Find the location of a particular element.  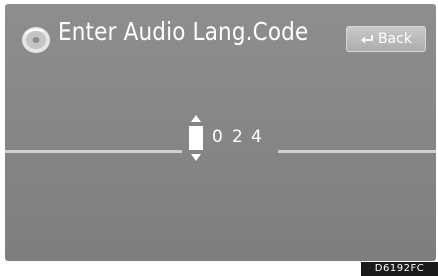

code-digit-1: 0 is located at coordinates (217, 137).